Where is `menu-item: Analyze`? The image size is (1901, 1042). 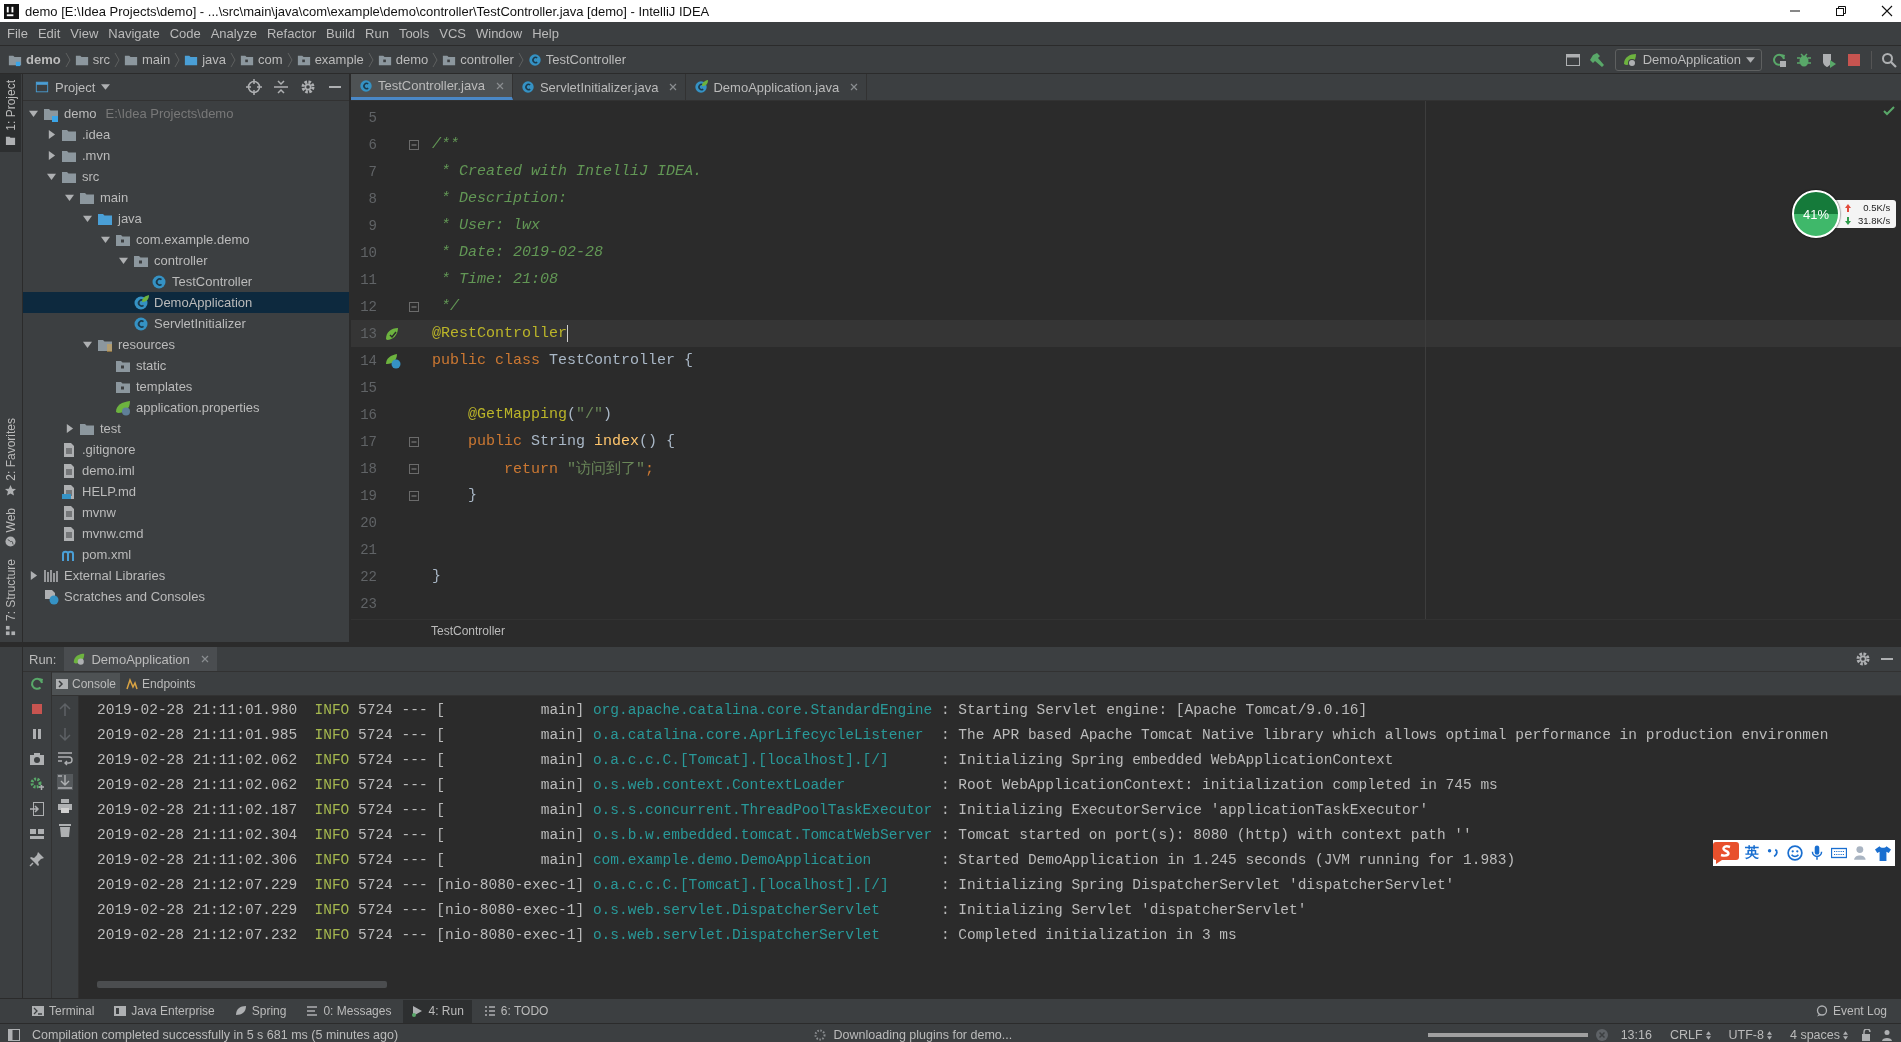
menu-item: Analyze is located at coordinates (233, 33).